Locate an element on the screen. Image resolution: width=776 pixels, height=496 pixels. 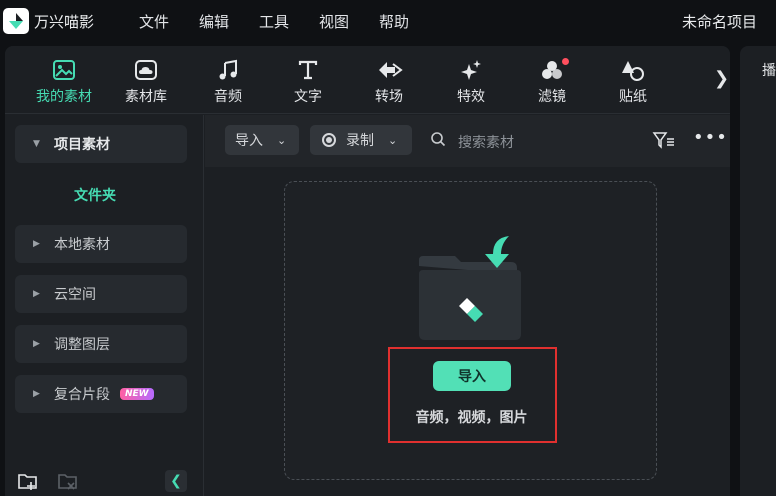
chevron-right-icon: ❯ is located at coordinates (721, 78).